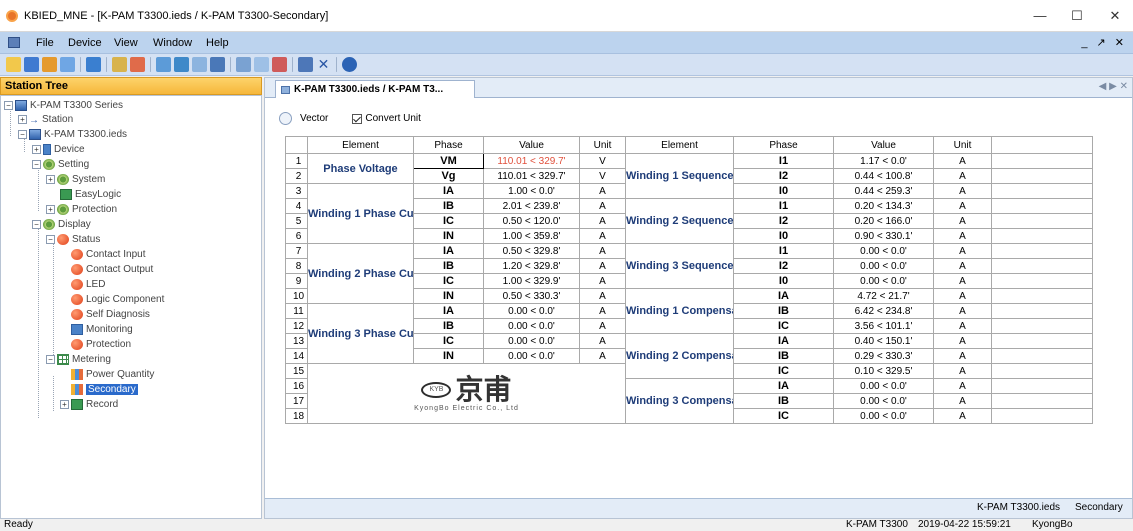 This screenshot has height=531, width=1133. Describe the element at coordinates (1104, 42) in the screenshot. I see `mdi-window-controls: _ ↗ ✕` at that location.